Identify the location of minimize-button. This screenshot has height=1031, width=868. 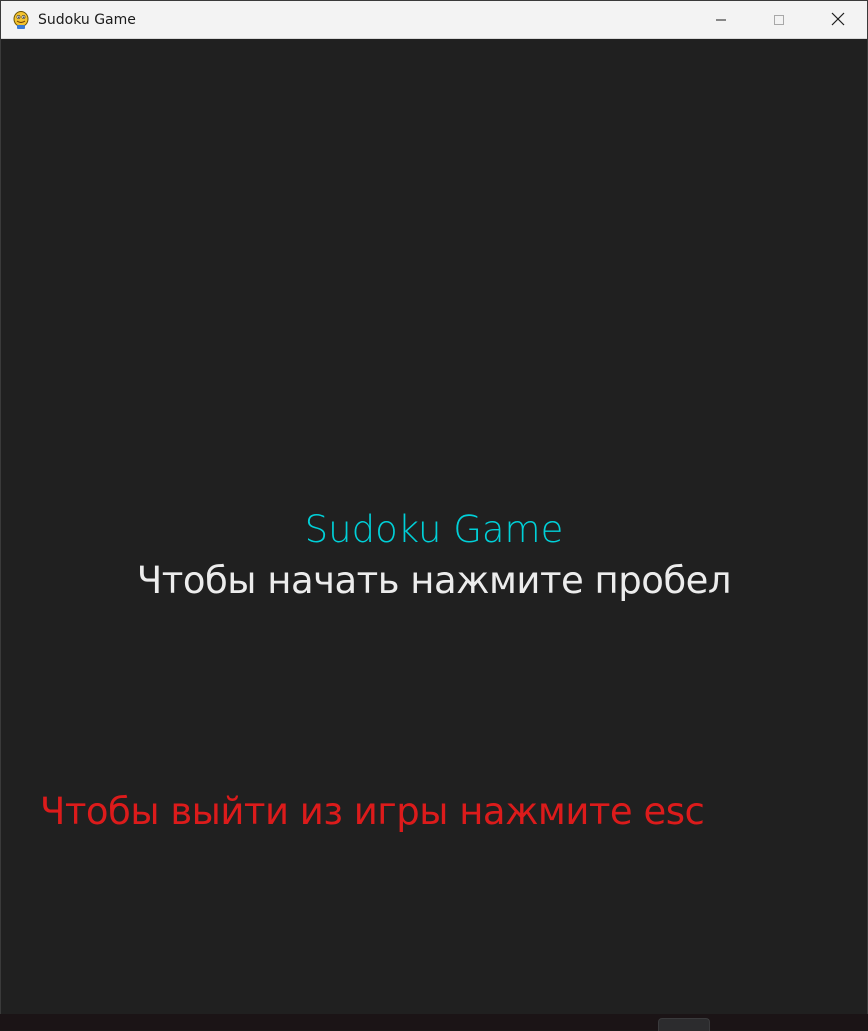
(721, 20).